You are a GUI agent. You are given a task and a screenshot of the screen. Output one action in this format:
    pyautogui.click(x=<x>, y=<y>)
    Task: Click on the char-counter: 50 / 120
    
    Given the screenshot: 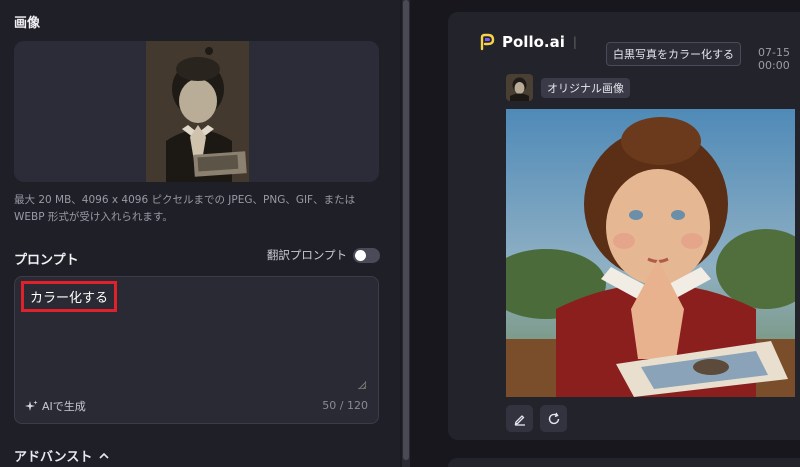 What is the action you would take?
    pyautogui.click(x=345, y=405)
    